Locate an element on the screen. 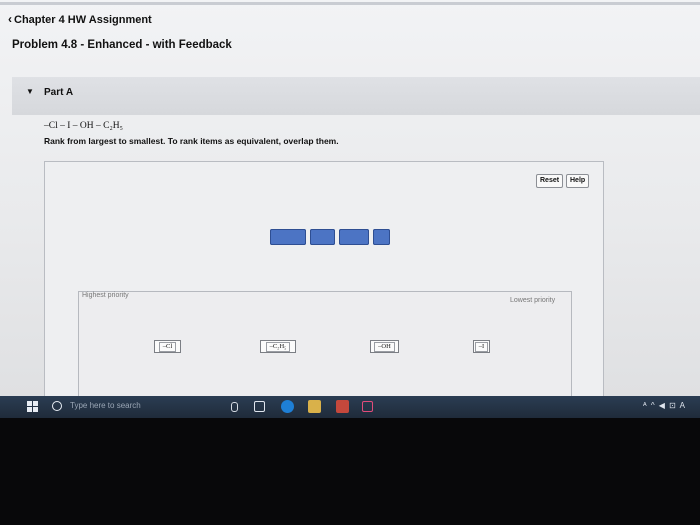 Image resolution: width=700 pixels, height=525 pixels. highest-priority-label: Highest priority is located at coordinates (105, 295).